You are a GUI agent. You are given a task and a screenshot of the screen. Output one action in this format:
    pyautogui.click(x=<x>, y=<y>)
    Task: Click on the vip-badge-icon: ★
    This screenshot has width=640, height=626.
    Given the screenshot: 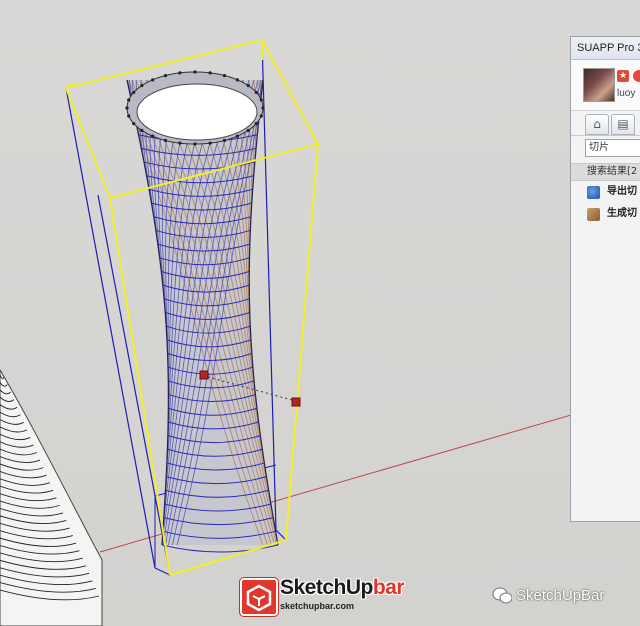 What is the action you would take?
    pyautogui.click(x=623, y=76)
    